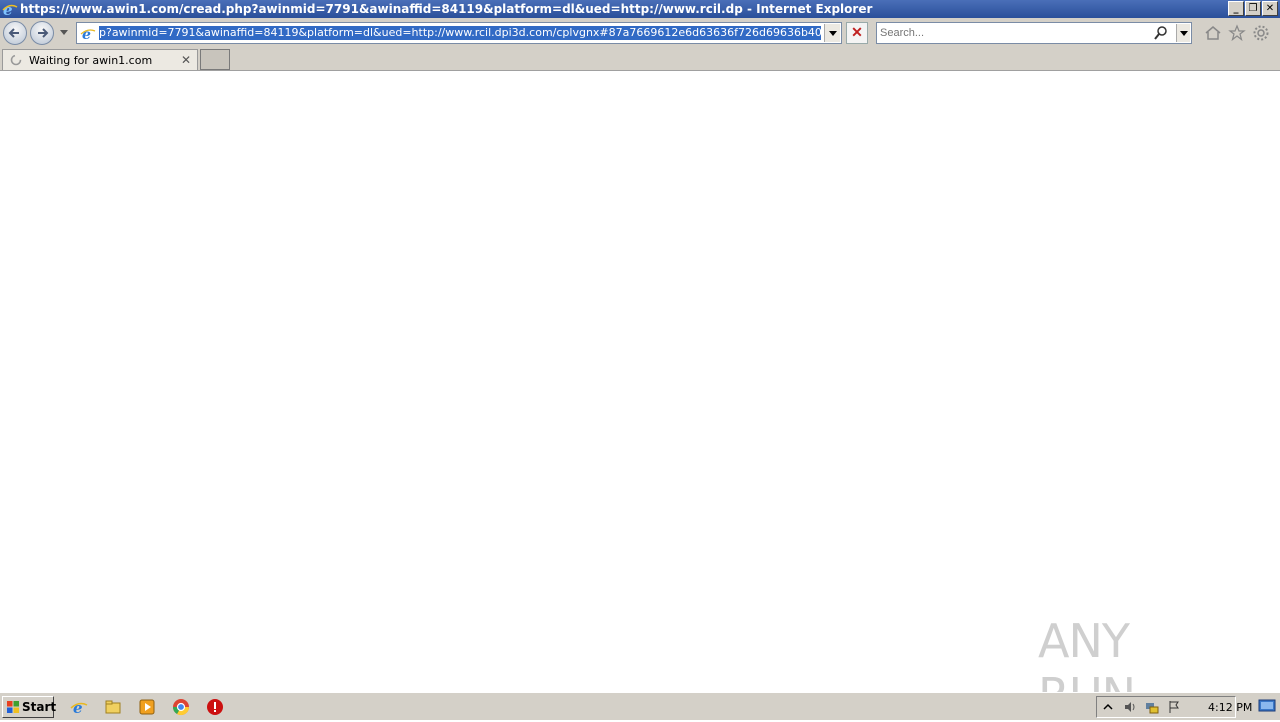 The height and width of the screenshot is (722, 1280). Describe the element at coordinates (147, 707) in the screenshot. I see `media-player-icon` at that location.